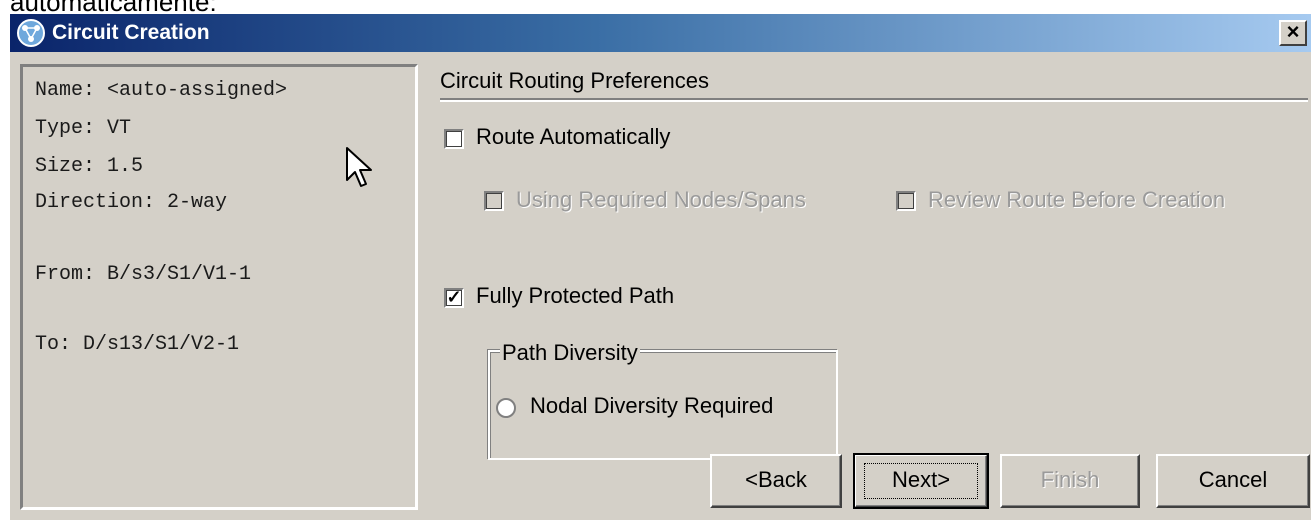 Image resolution: width=1313 pixels, height=520 pixels. I want to click on cancel-button: Cancel, so click(1233, 481).